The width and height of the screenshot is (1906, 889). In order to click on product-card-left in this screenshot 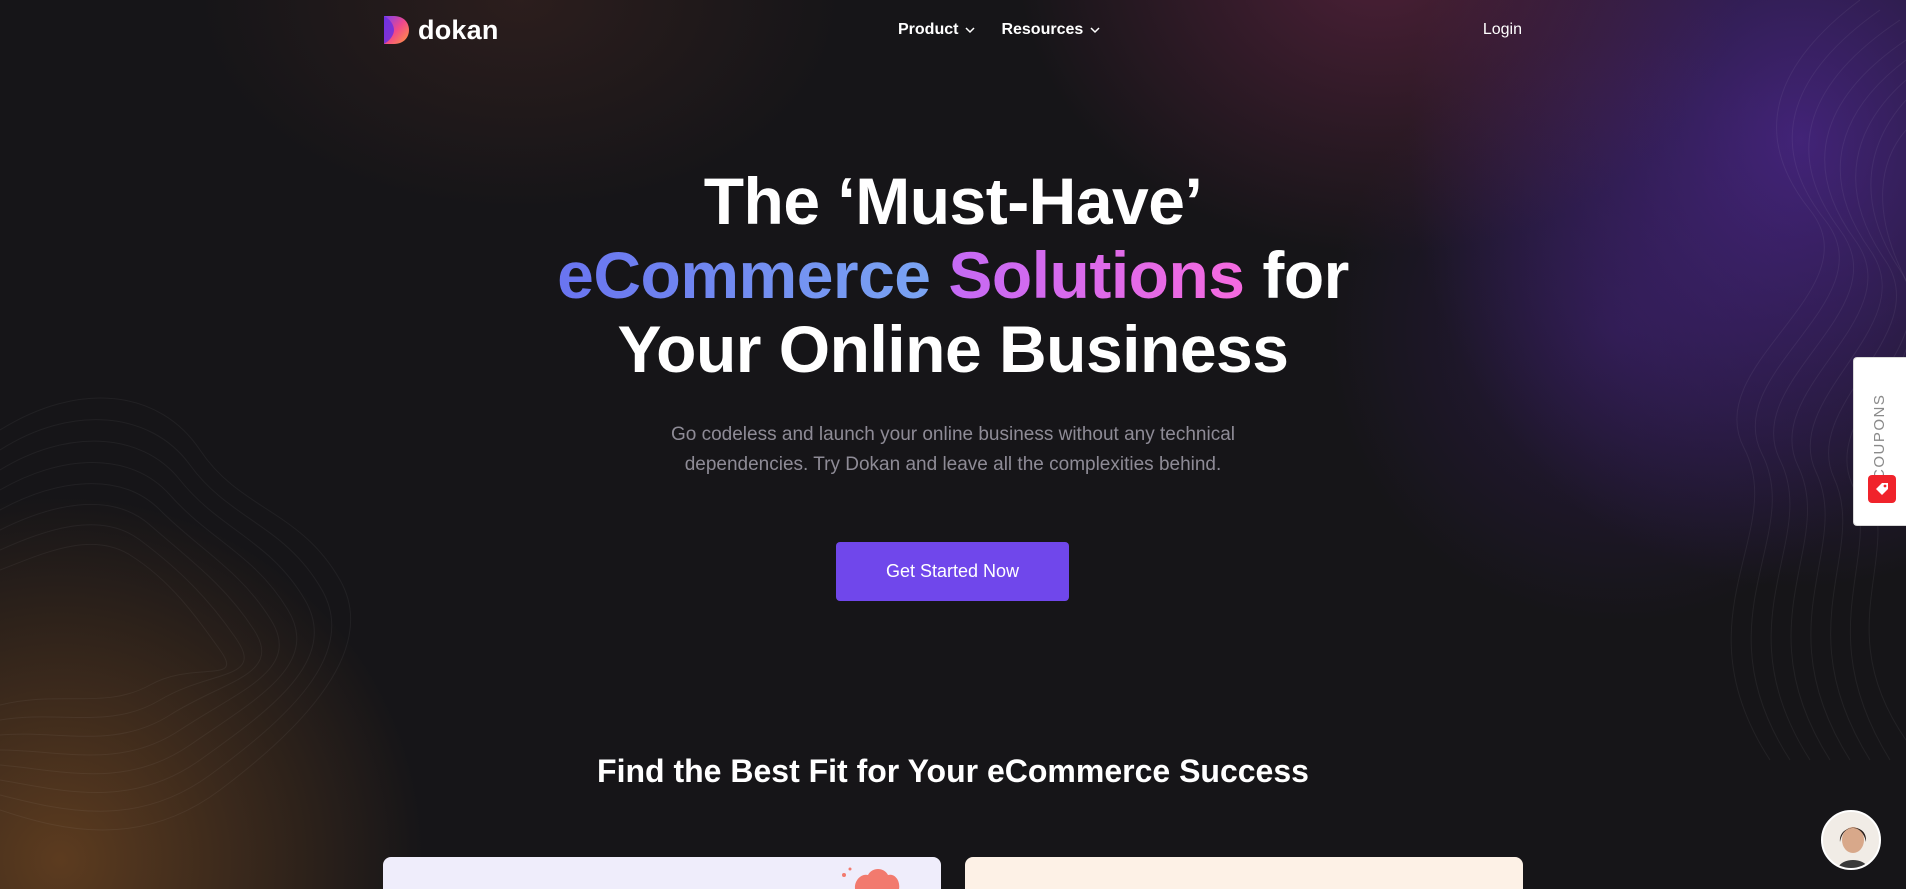, I will do `click(662, 873)`.